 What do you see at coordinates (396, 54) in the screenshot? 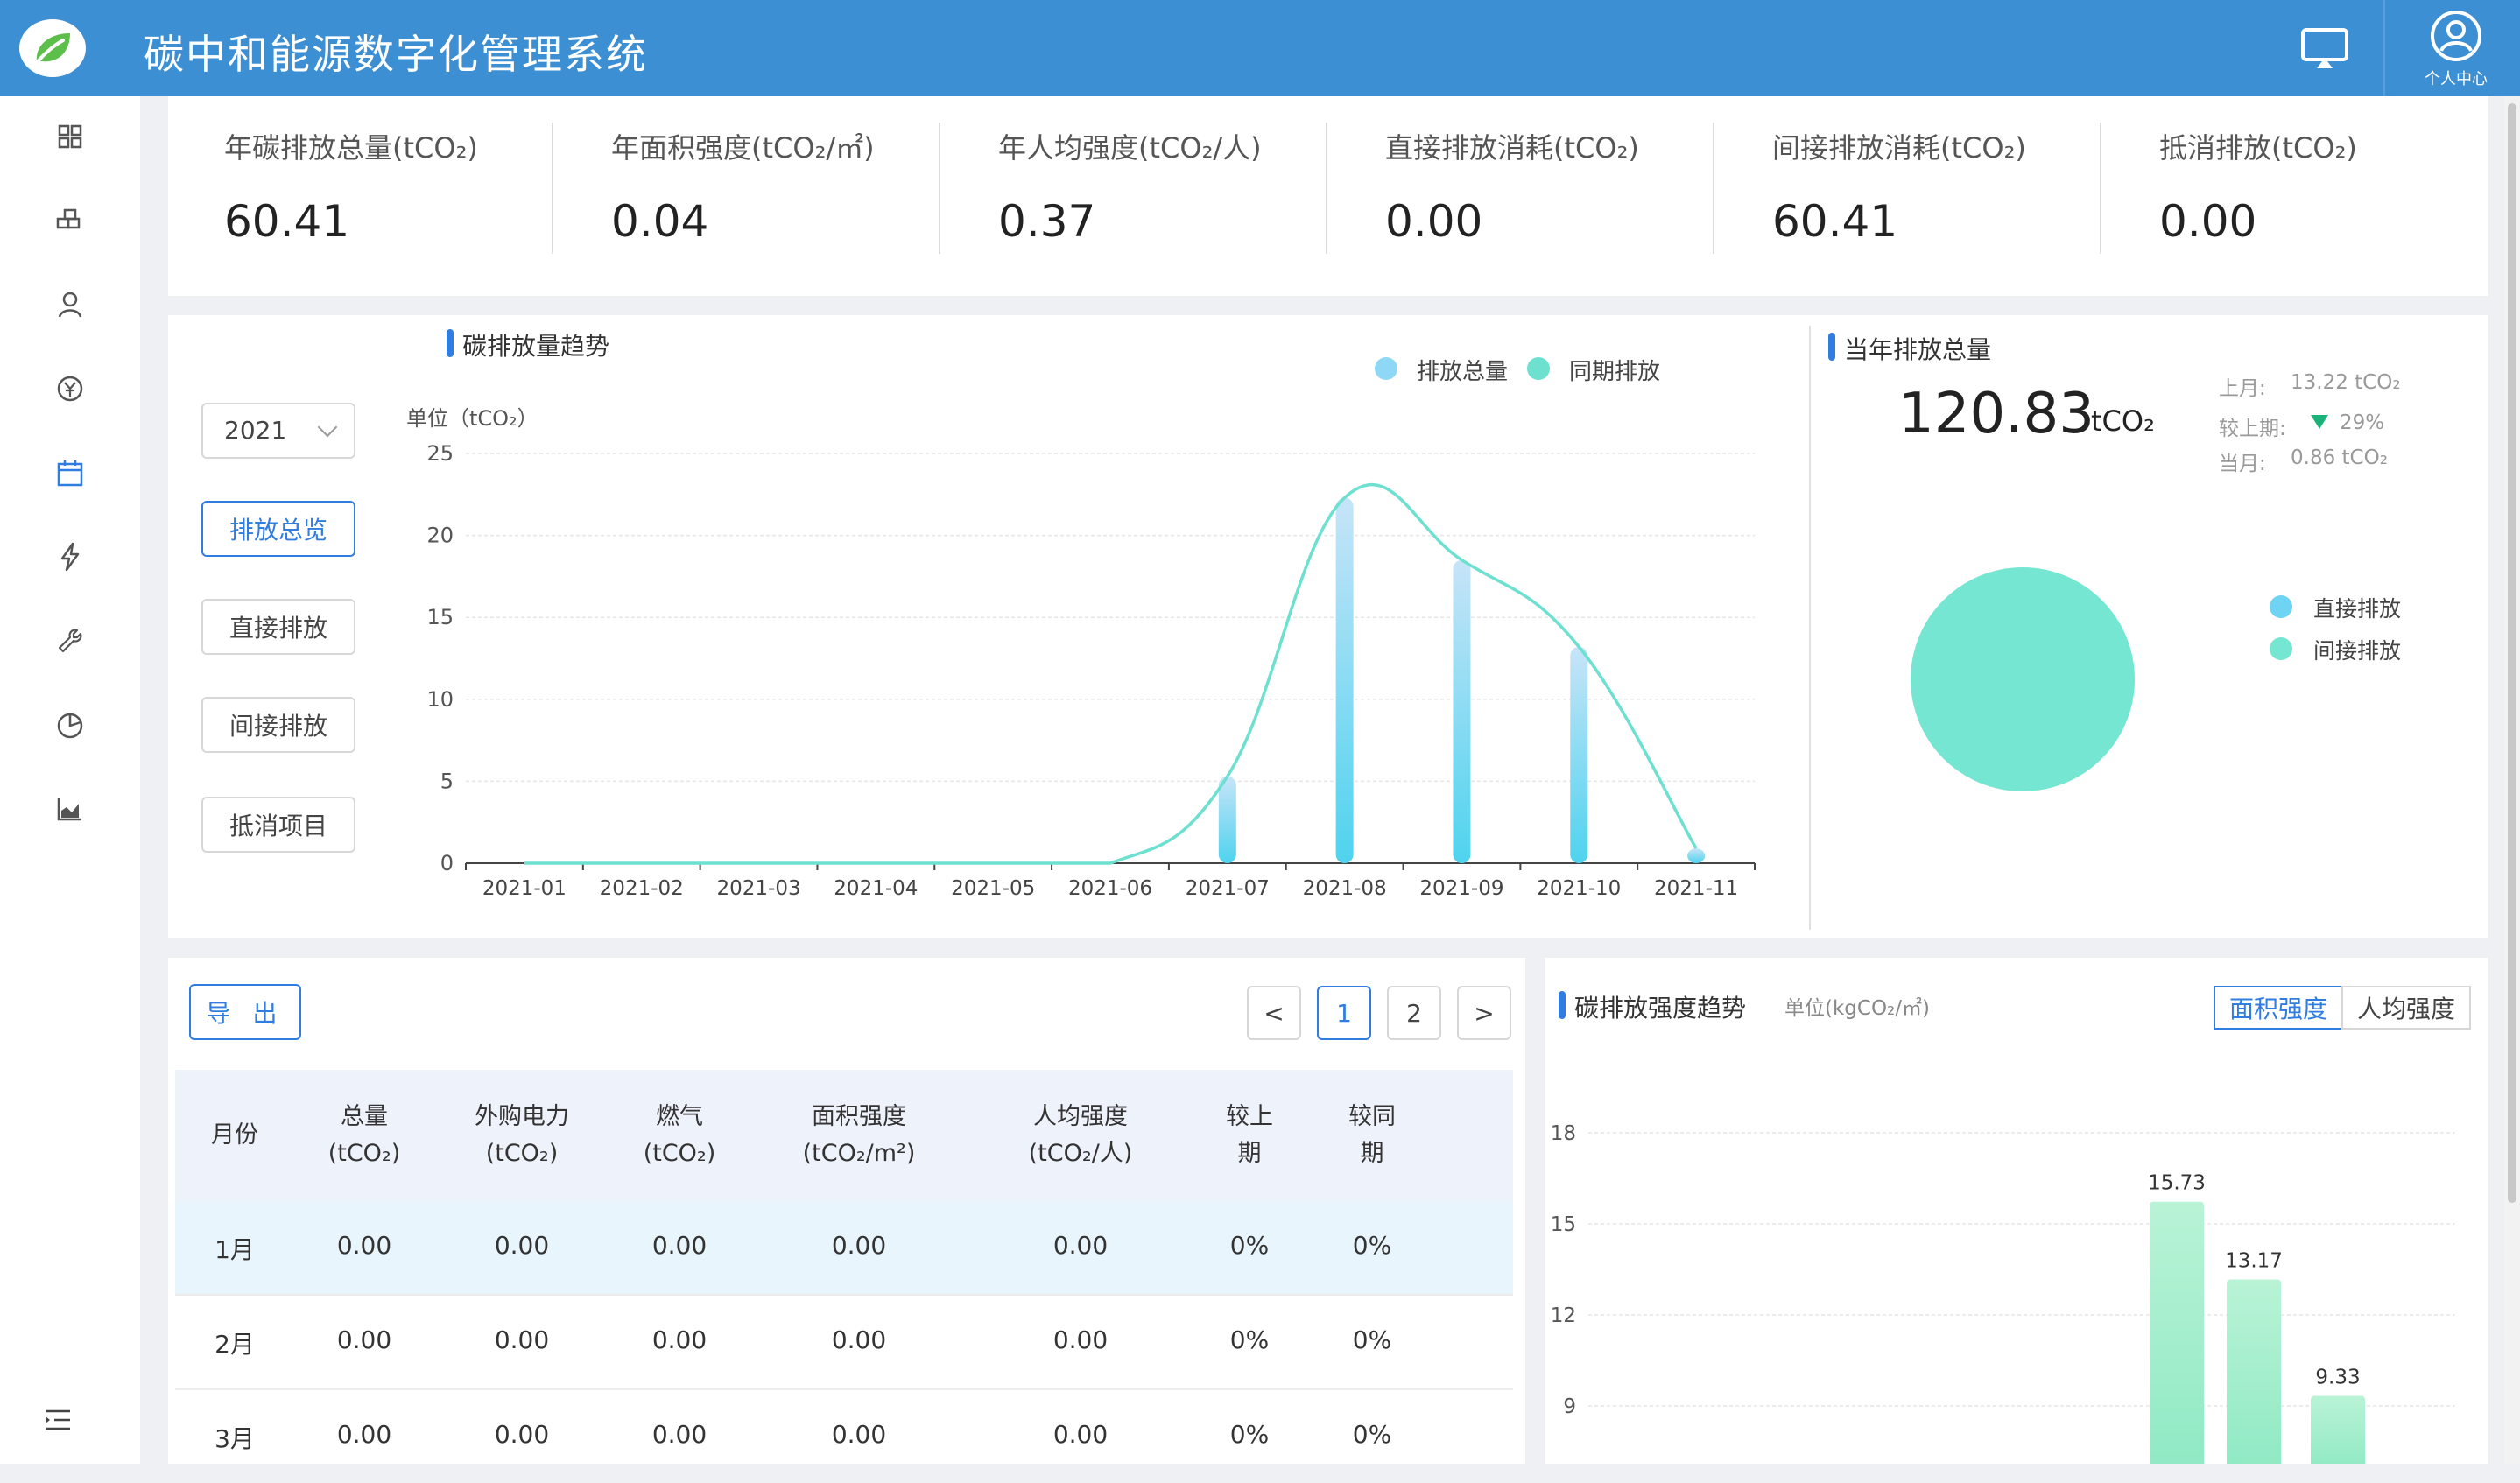
I see `app-title: 碳中和能源数字化管理系统` at bounding box center [396, 54].